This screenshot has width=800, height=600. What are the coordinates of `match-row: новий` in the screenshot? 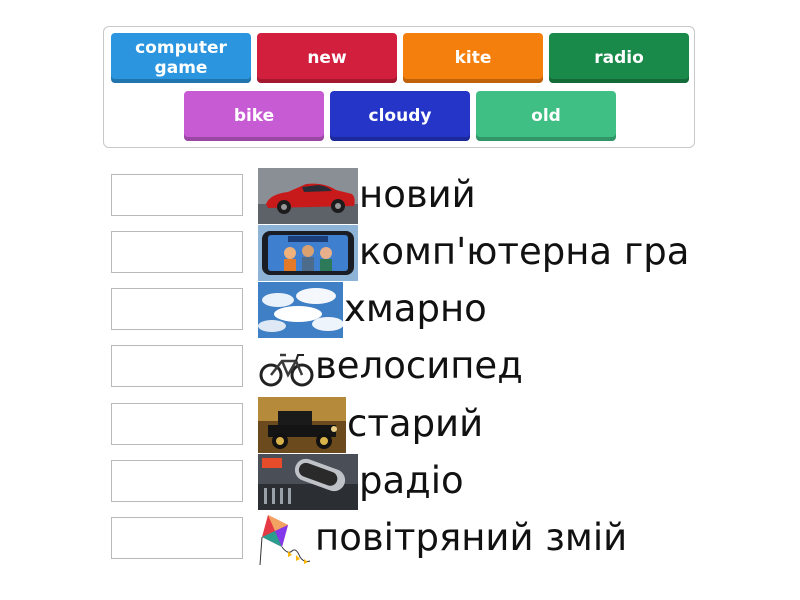 It's located at (400, 196).